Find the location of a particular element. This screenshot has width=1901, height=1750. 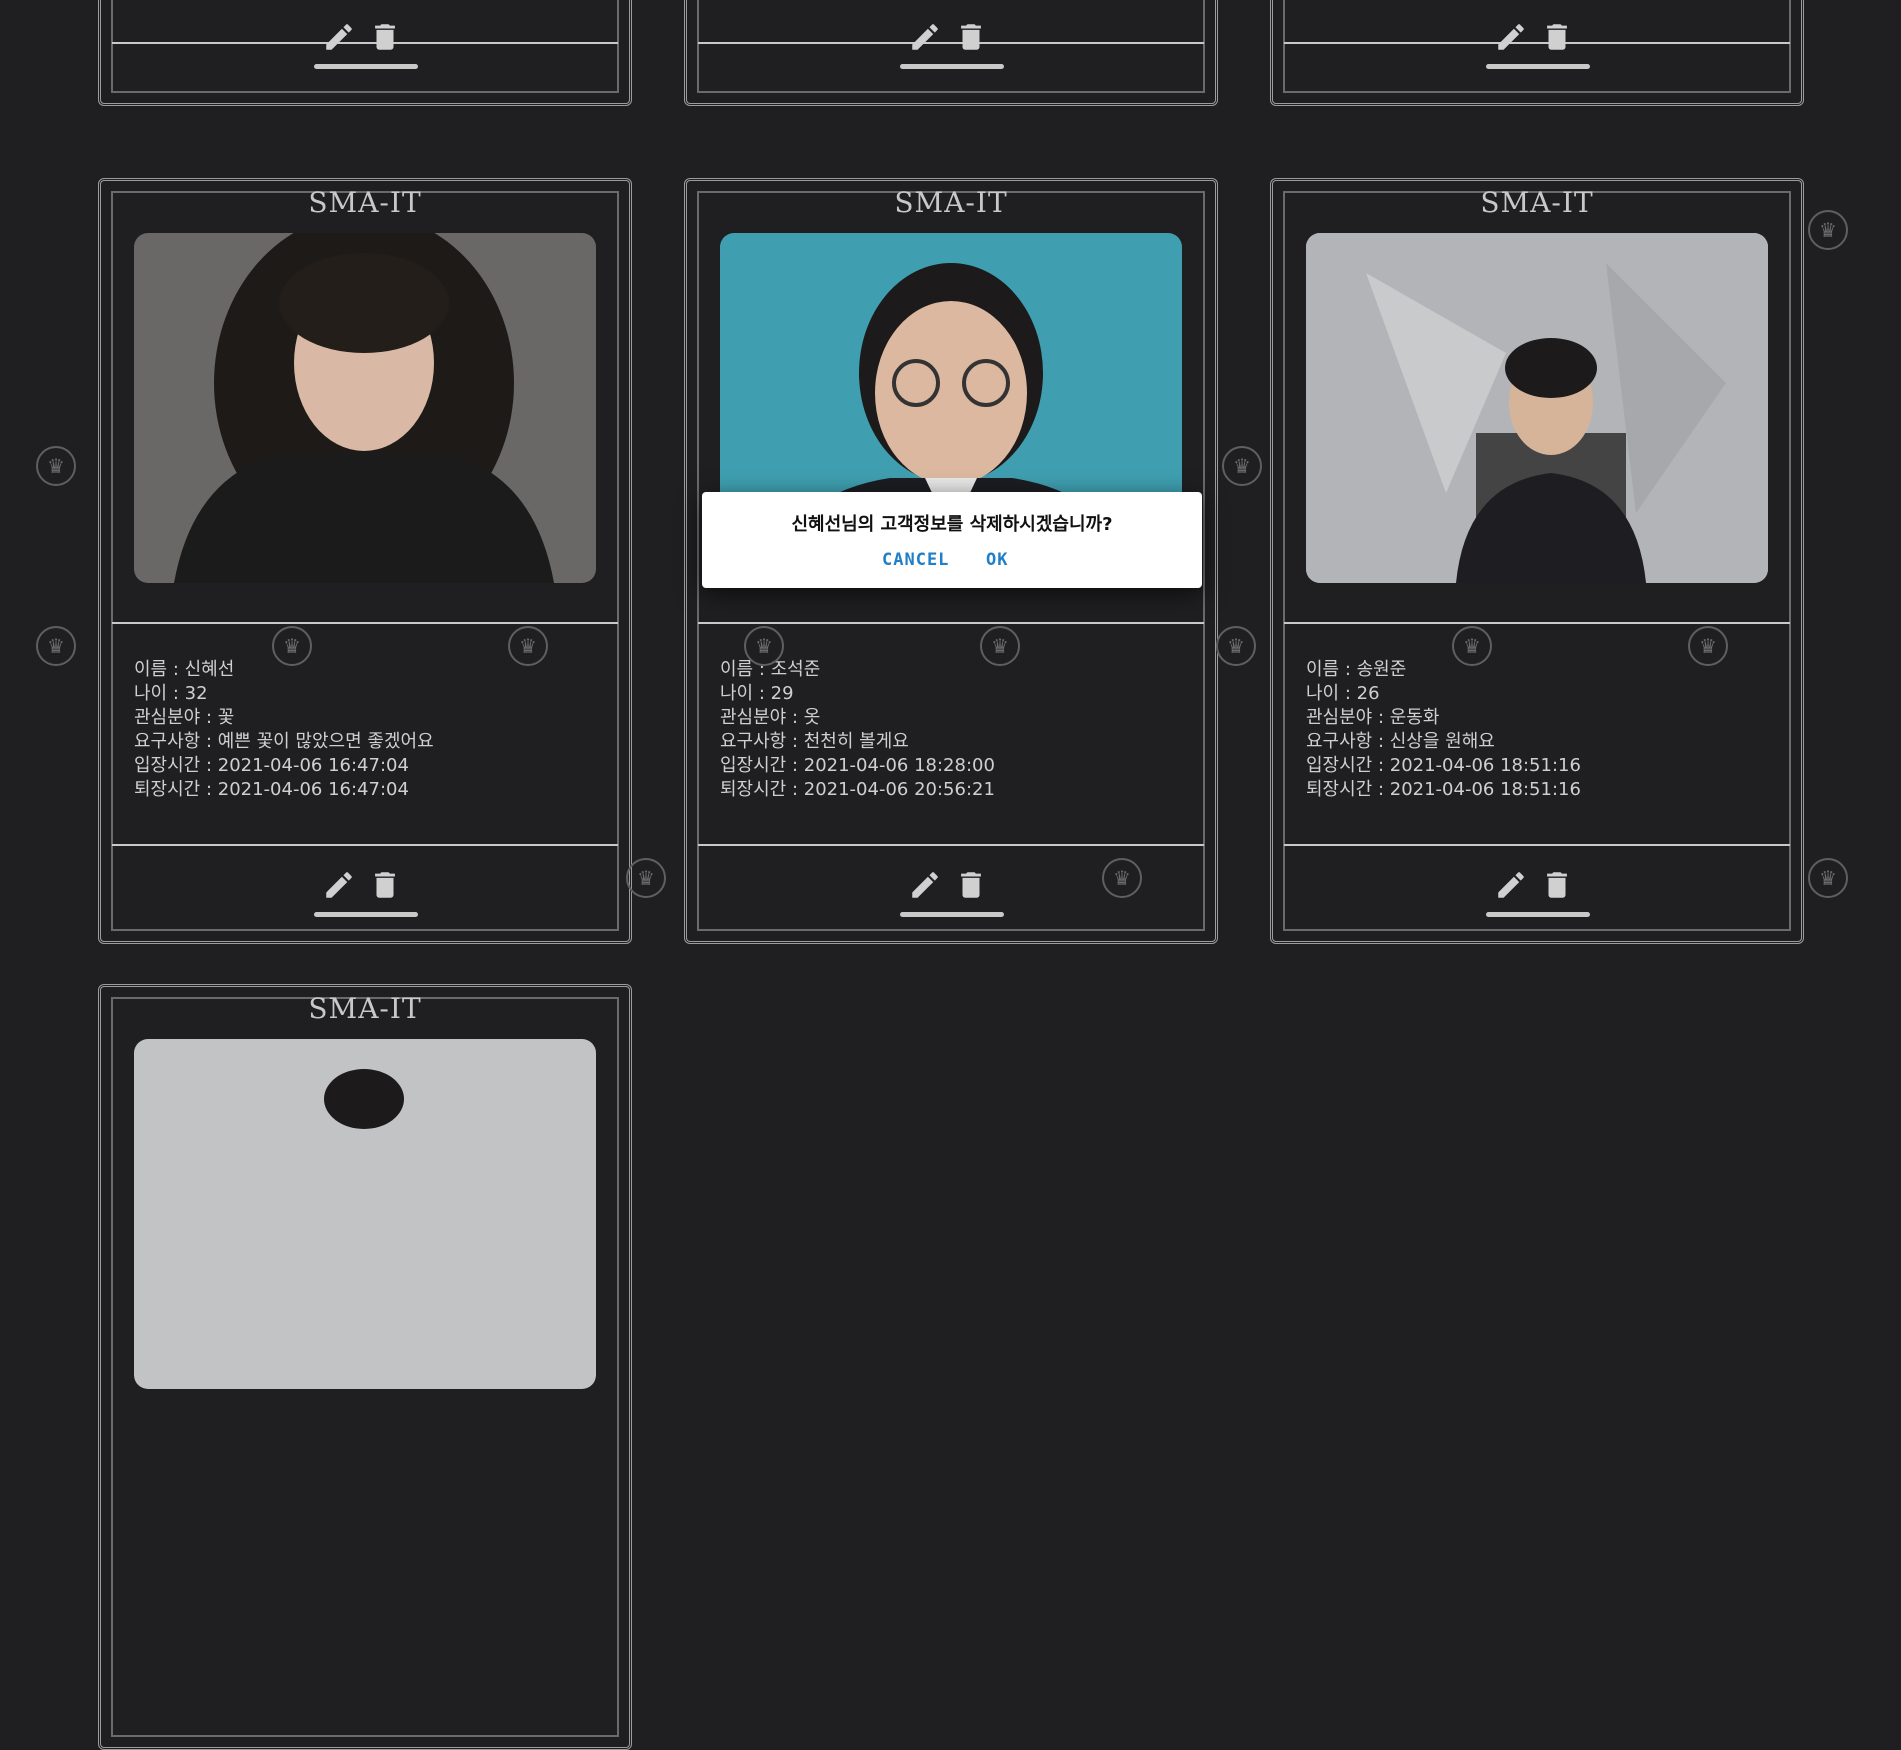

exit-time: 퇴장시간 : 2021-04-06 20:56:21 is located at coordinates (857, 789).